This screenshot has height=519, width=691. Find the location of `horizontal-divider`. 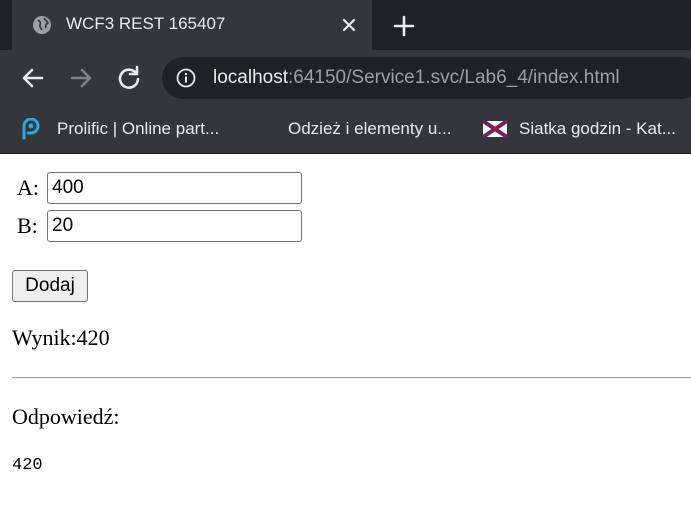

horizontal-divider is located at coordinates (351, 378).